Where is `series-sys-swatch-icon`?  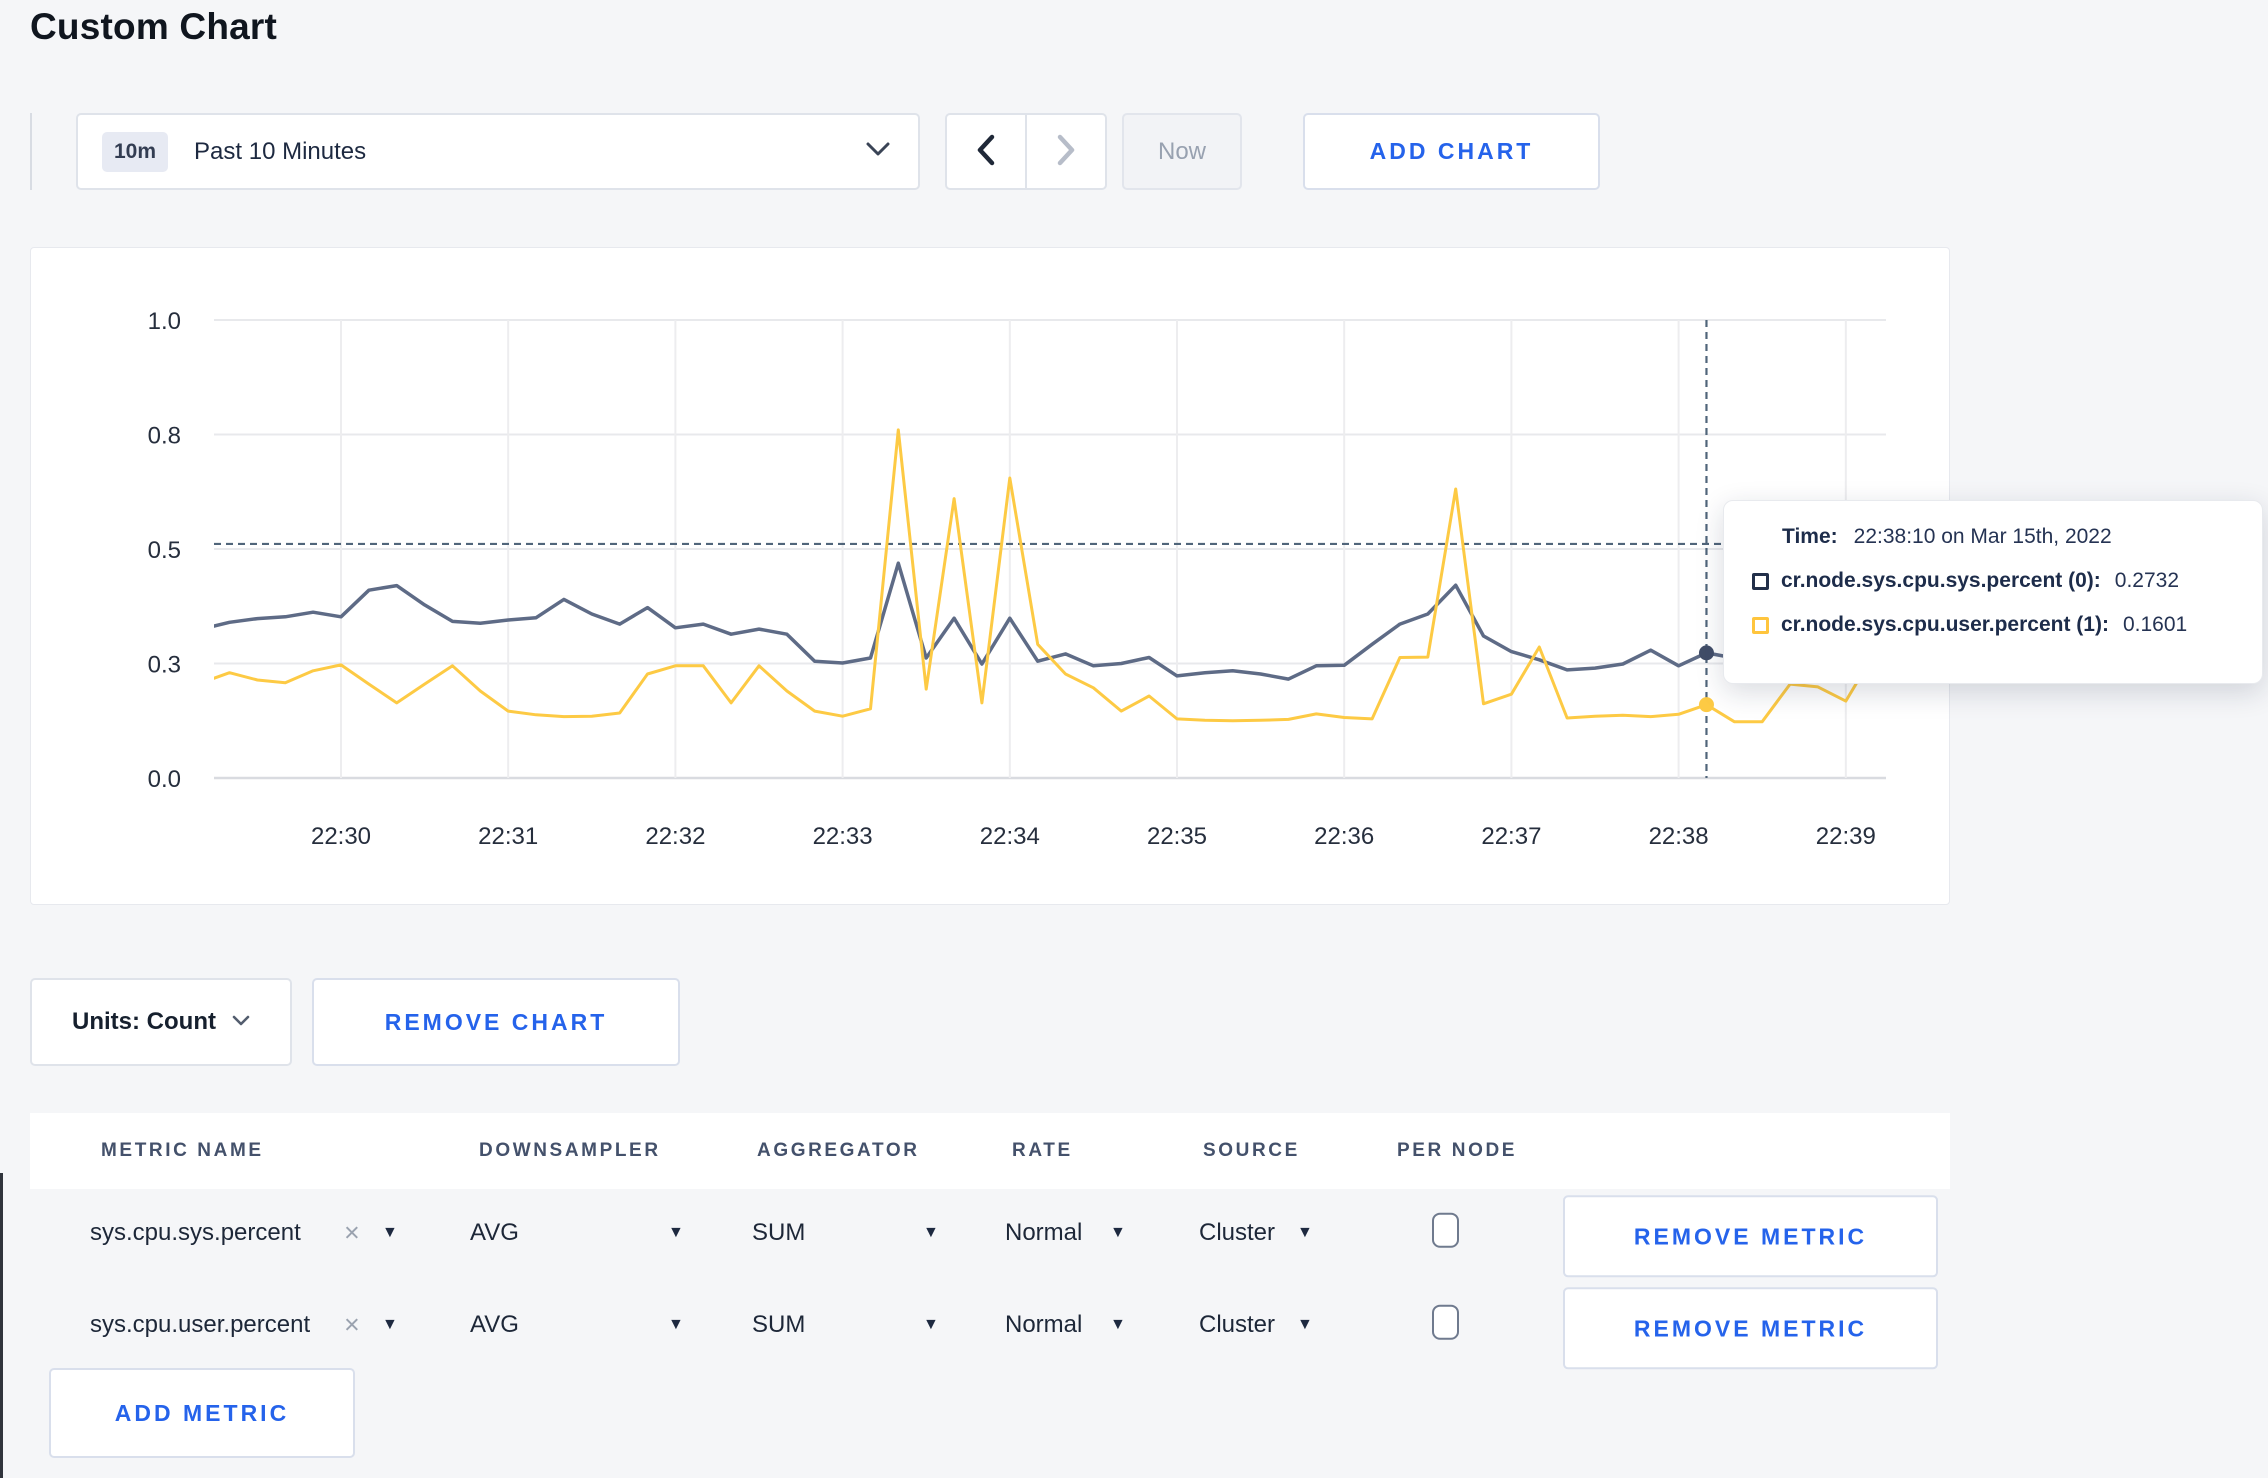
series-sys-swatch-icon is located at coordinates (1760, 581).